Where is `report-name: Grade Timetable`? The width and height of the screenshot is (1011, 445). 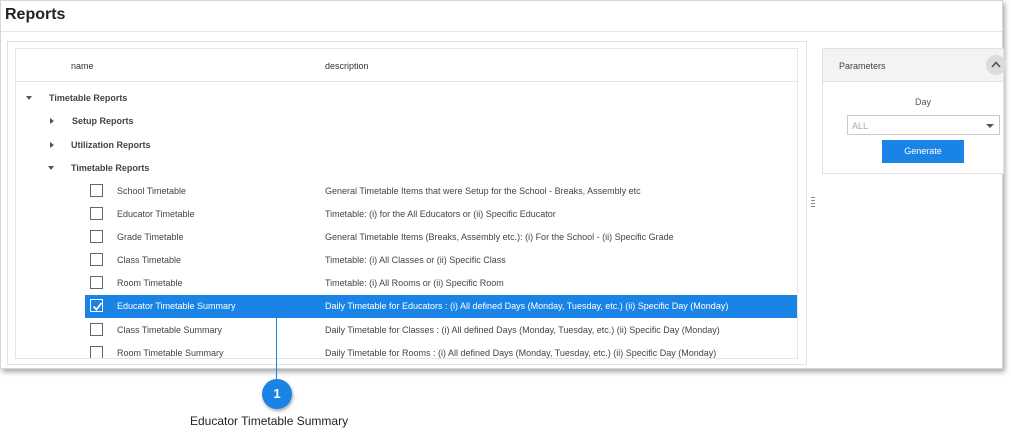
report-name: Grade Timetable is located at coordinates (150, 237).